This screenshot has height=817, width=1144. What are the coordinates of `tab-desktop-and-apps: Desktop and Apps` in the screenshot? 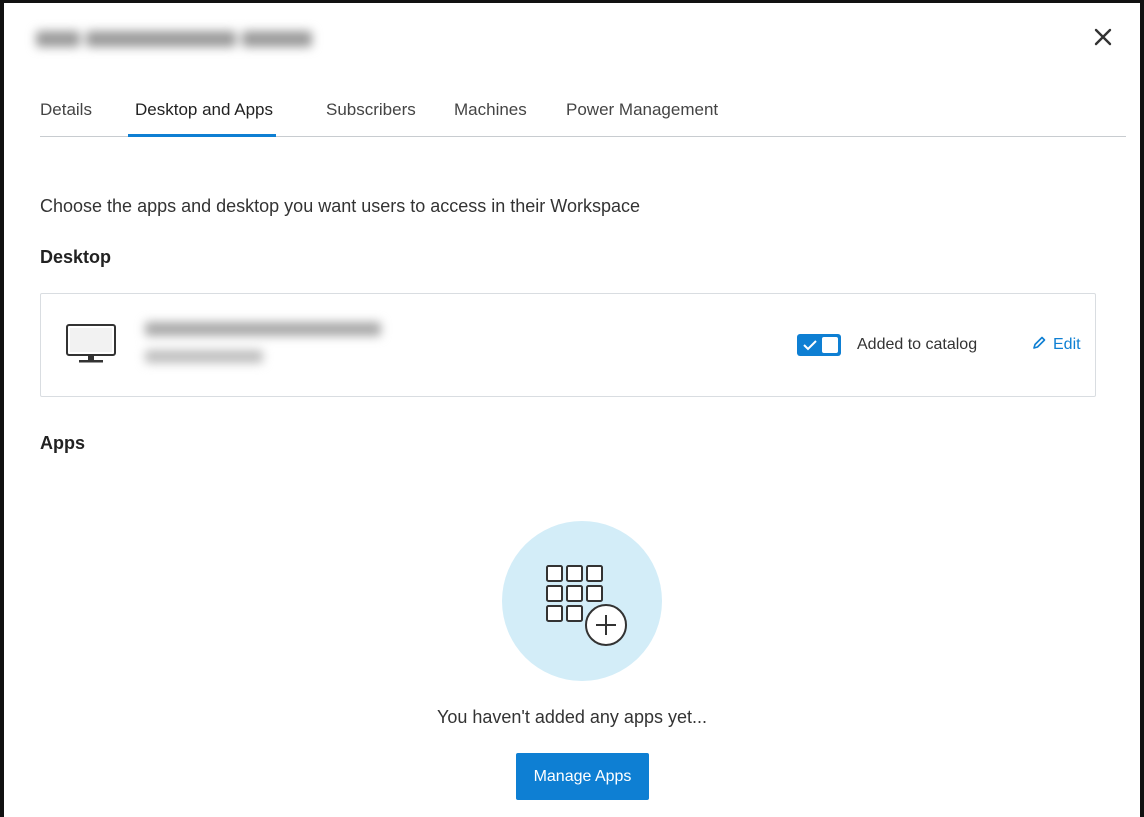 It's located at (202, 118).